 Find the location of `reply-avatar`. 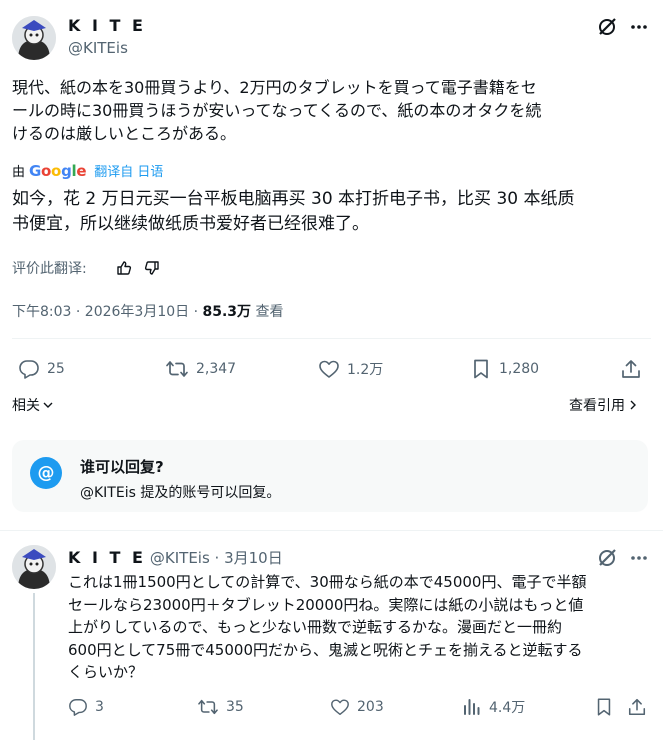

reply-avatar is located at coordinates (34, 567).